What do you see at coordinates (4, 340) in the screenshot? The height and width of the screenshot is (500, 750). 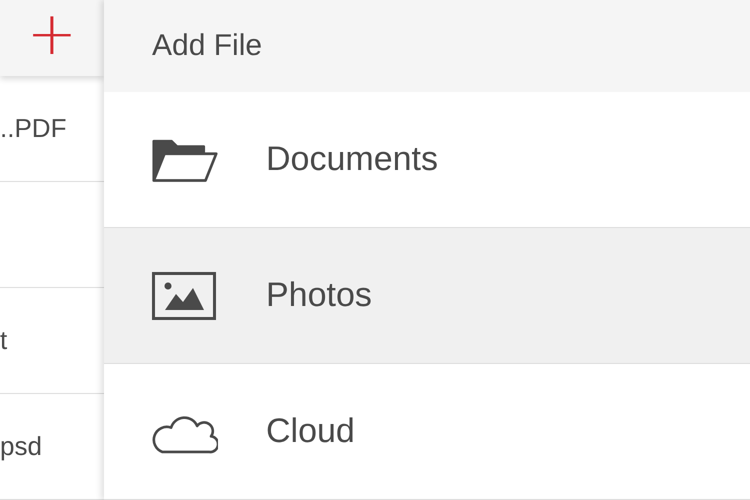 I see `file-name: t` at bounding box center [4, 340].